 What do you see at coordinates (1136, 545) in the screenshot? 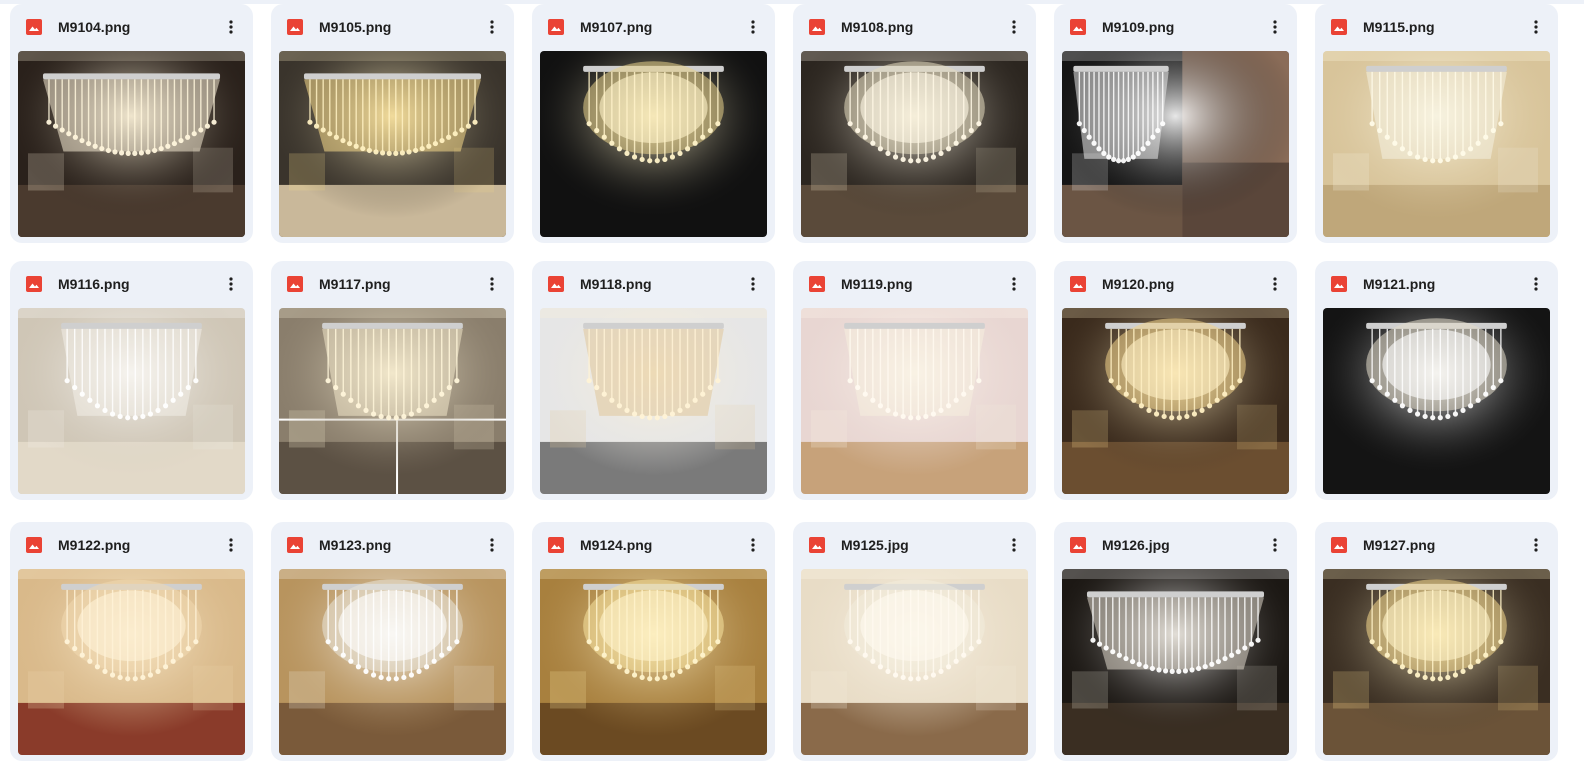
I see `file-name: M9126.jpg` at bounding box center [1136, 545].